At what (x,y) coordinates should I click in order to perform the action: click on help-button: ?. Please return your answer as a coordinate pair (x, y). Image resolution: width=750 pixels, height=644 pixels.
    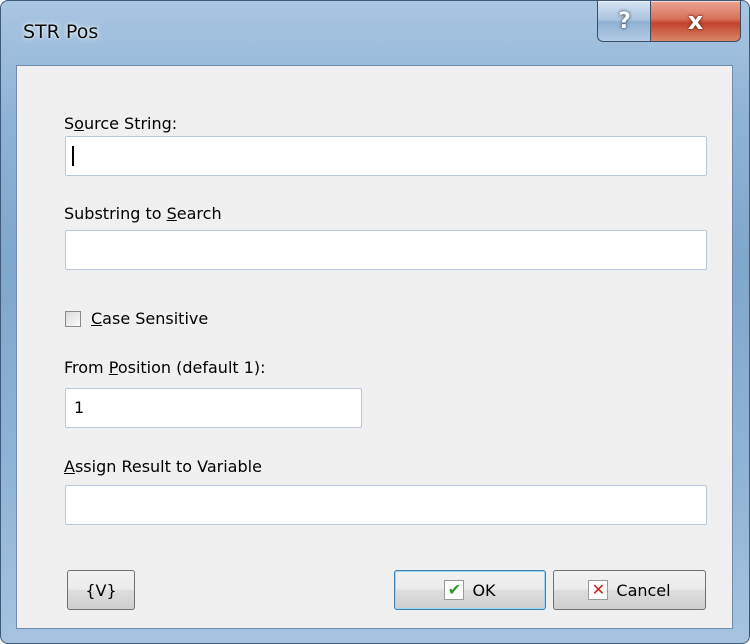
    Looking at the image, I should click on (624, 21).